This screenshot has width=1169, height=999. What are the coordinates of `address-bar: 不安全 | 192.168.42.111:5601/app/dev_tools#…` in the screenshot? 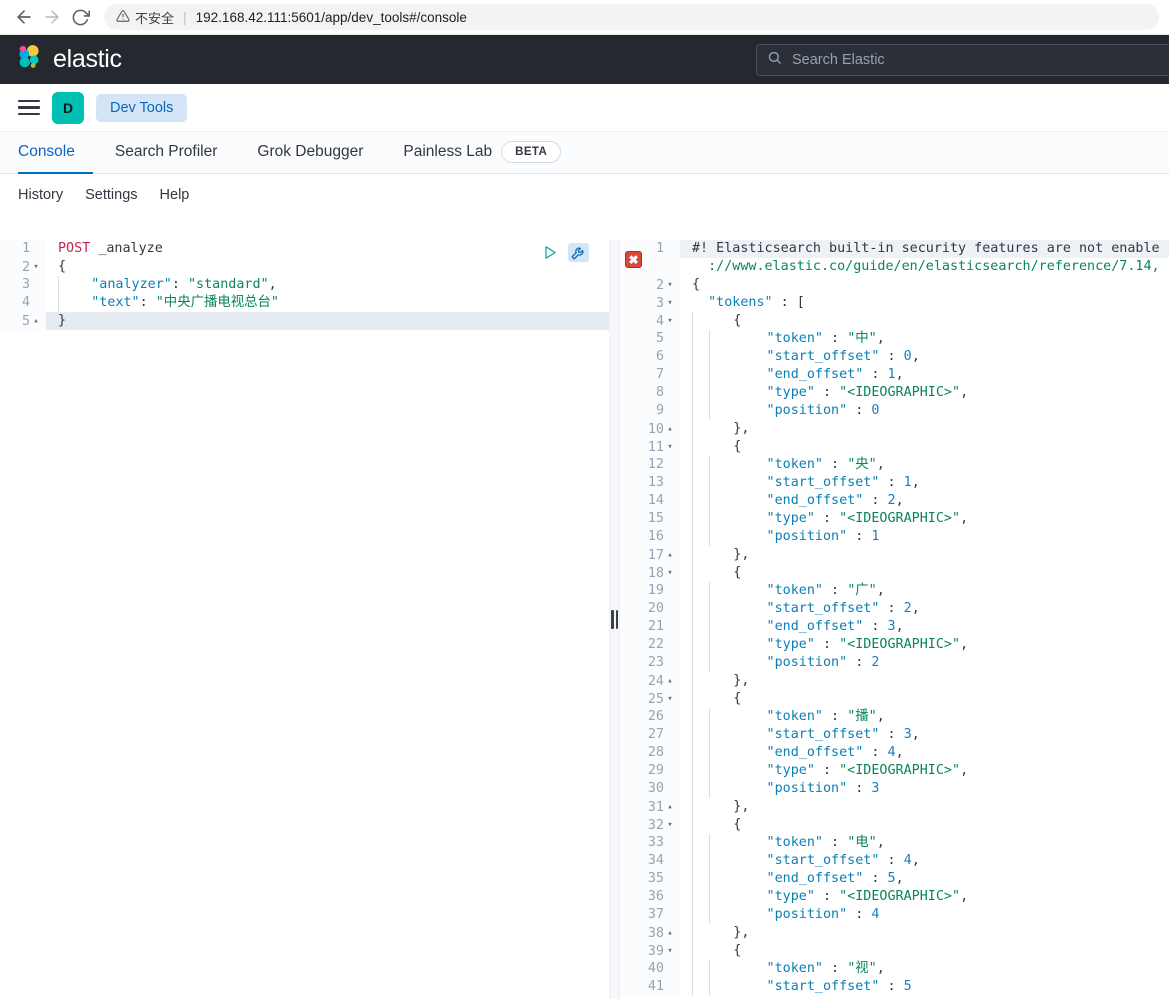 It's located at (631, 17).